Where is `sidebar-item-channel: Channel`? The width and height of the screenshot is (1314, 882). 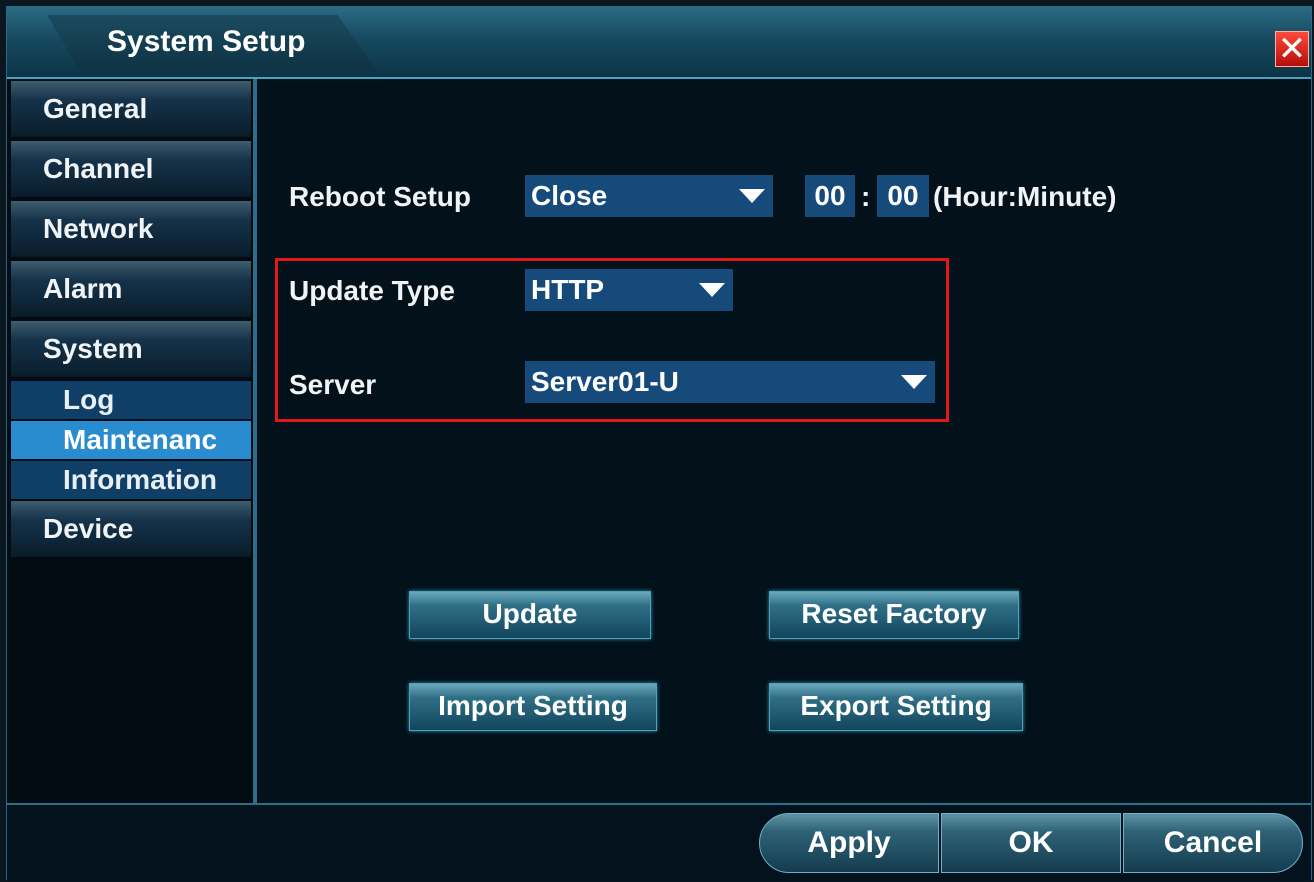 sidebar-item-channel: Channel is located at coordinates (131, 169).